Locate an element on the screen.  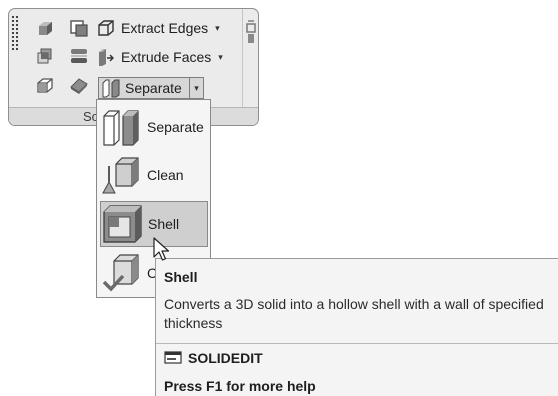
extrude-faces-button: Extrude Faces ▾ is located at coordinates (160, 57).